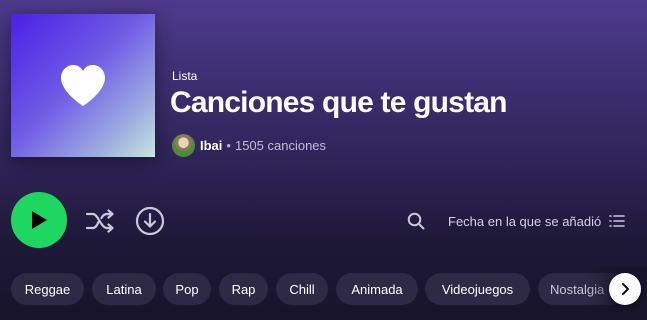  I want to click on playlist-type-label: Lista, so click(185, 76).